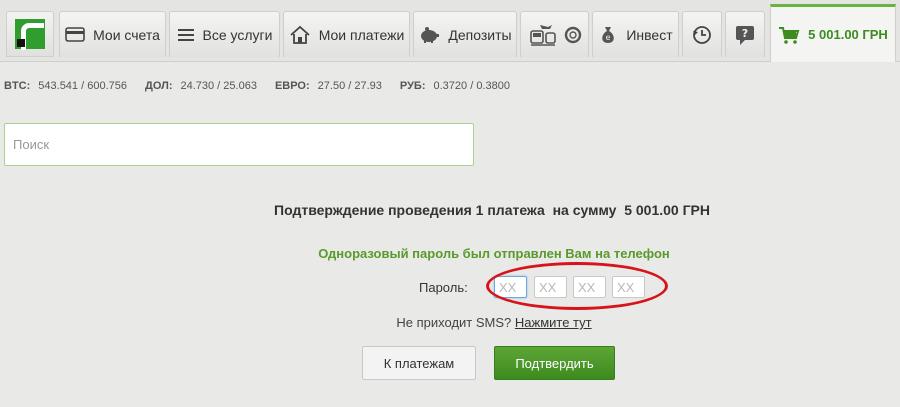  I want to click on nav-tab-services: Все услуги, so click(224, 34).